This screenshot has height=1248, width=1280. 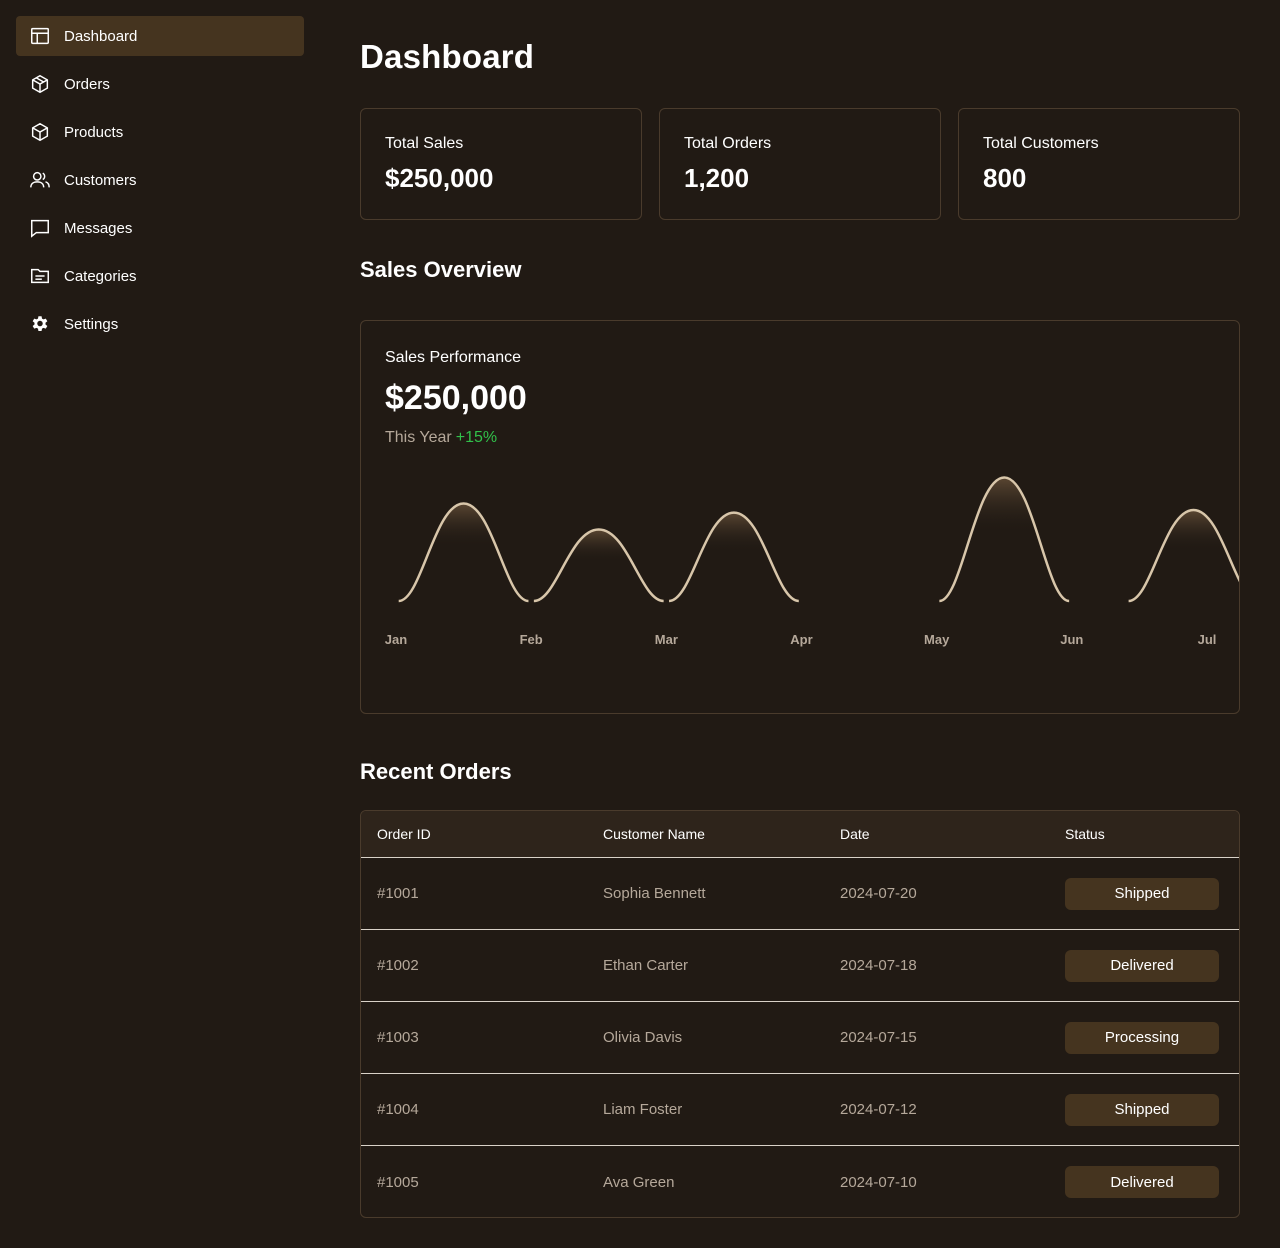 I want to click on sales-chart: Jan Feb Mar Apr May Jun Jul, so click(x=812, y=561).